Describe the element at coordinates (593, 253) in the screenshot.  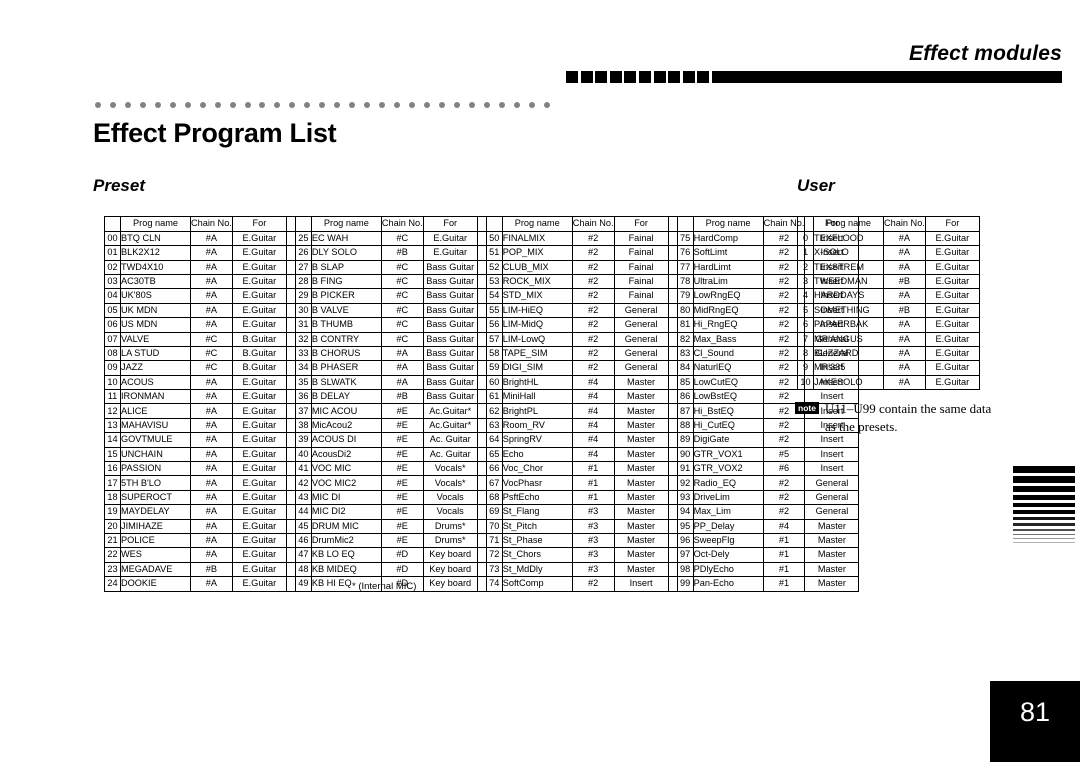
I see `cell-chain-no: #2` at that location.